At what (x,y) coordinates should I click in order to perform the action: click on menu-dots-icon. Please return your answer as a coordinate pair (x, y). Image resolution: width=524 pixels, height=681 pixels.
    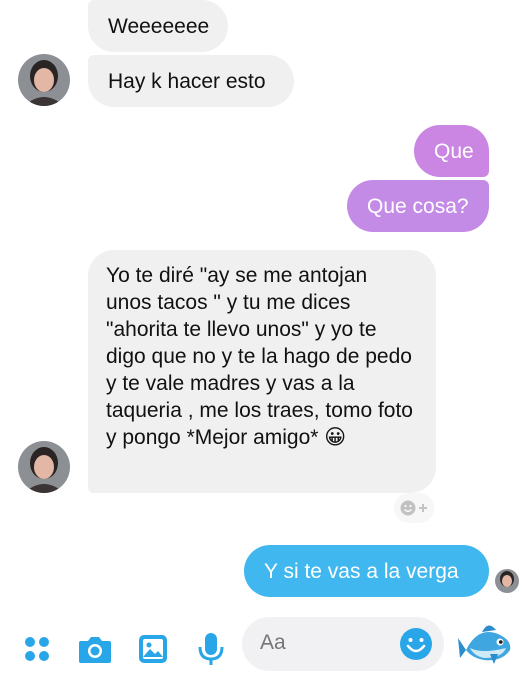
    Looking at the image, I should click on (37, 649).